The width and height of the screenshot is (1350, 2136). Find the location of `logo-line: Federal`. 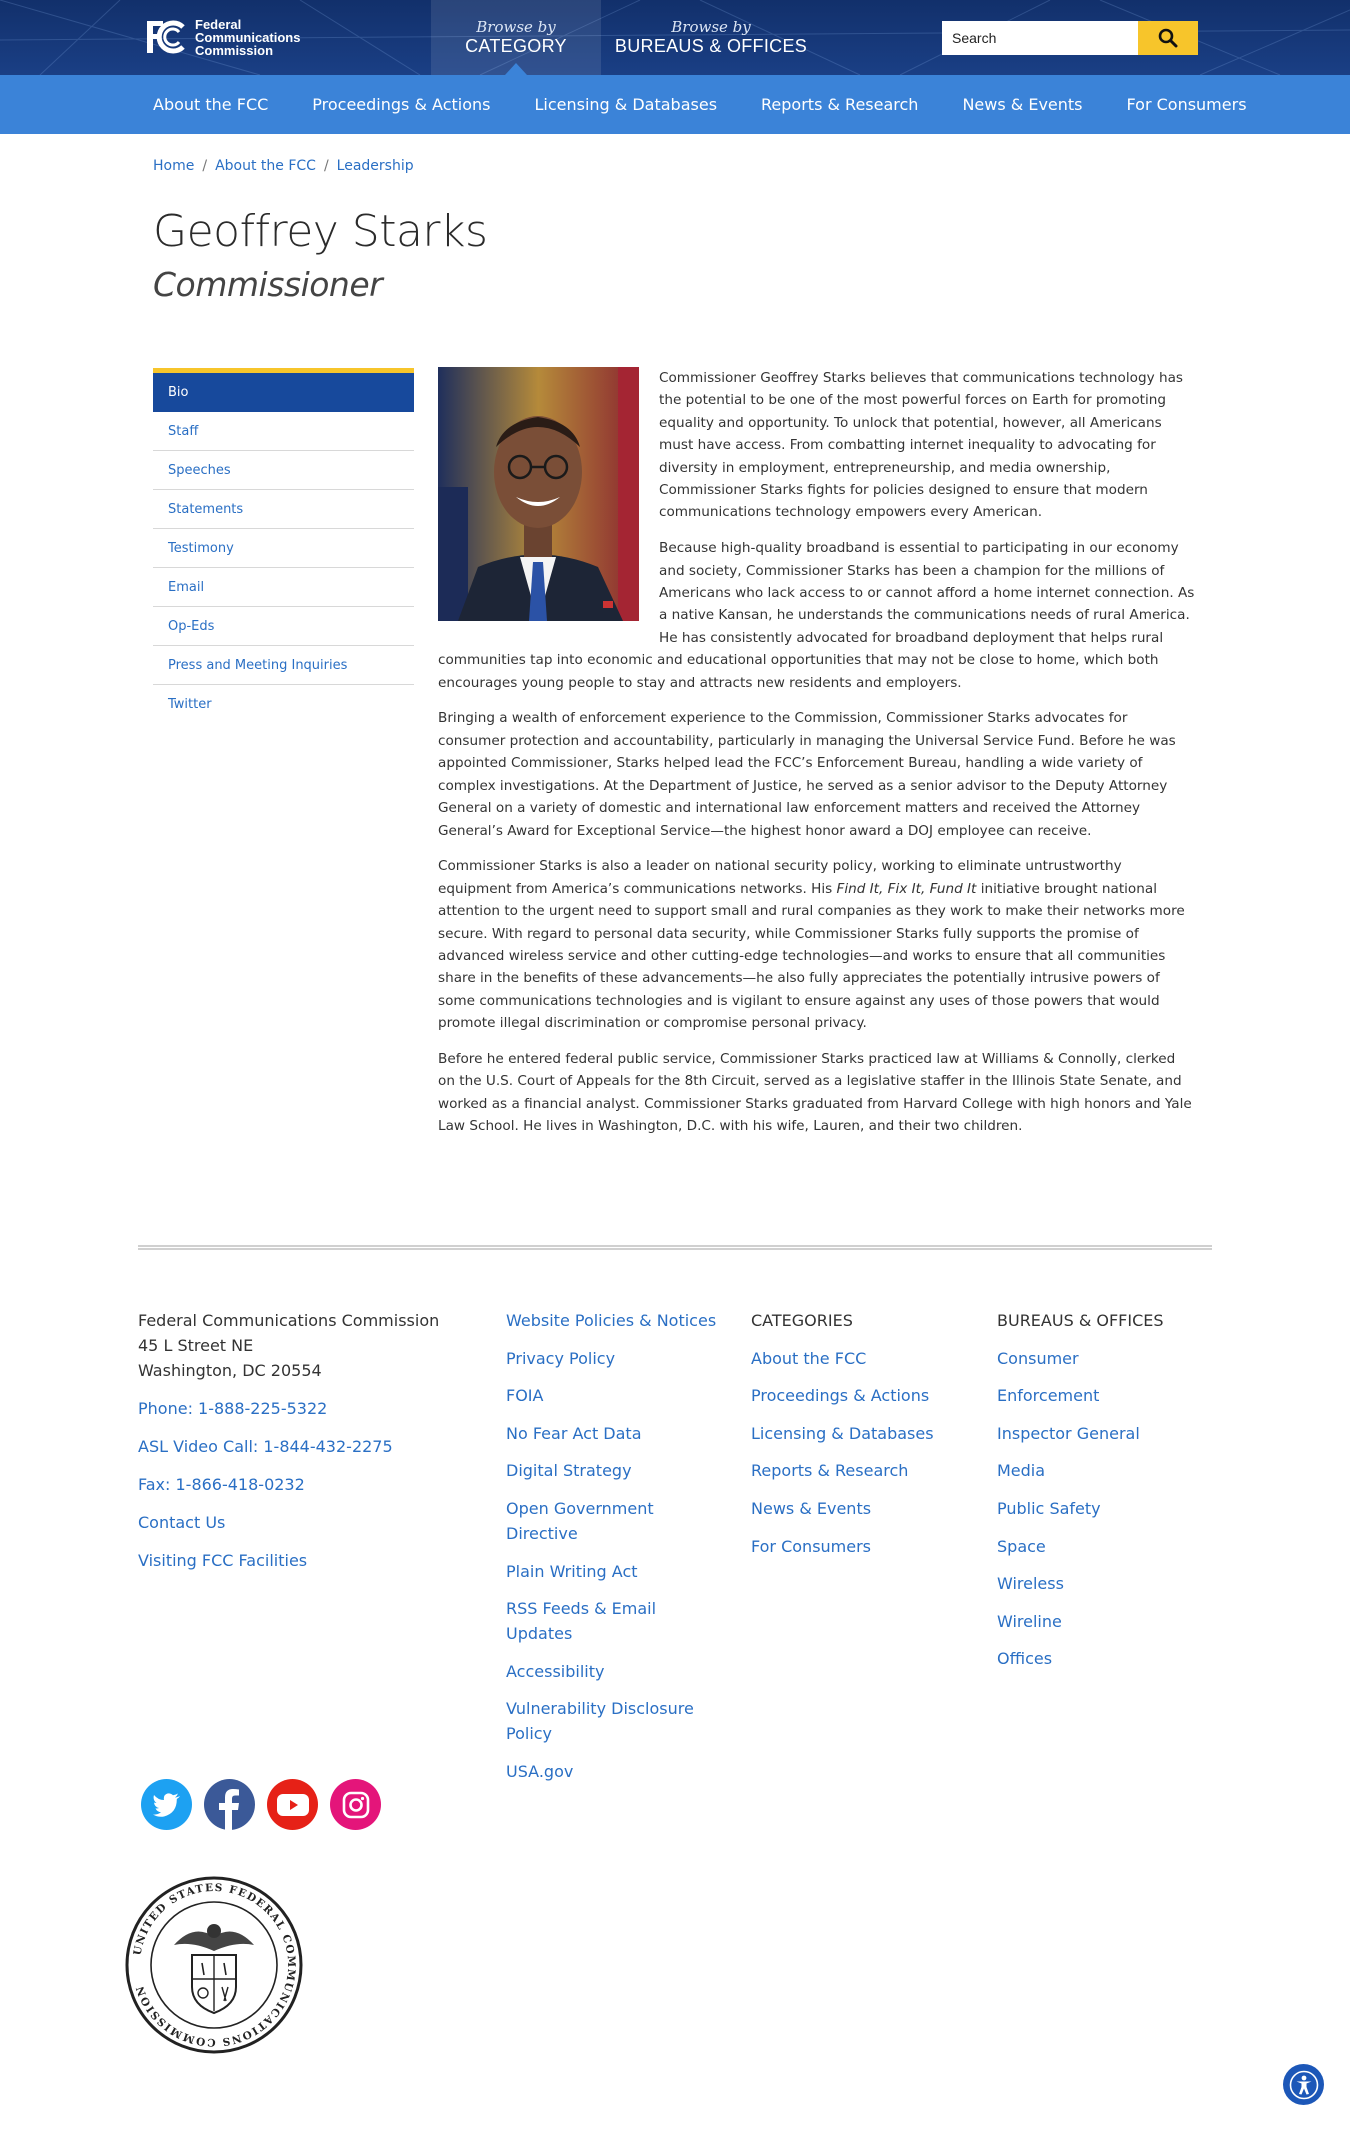

logo-line: Federal is located at coordinates (218, 24).